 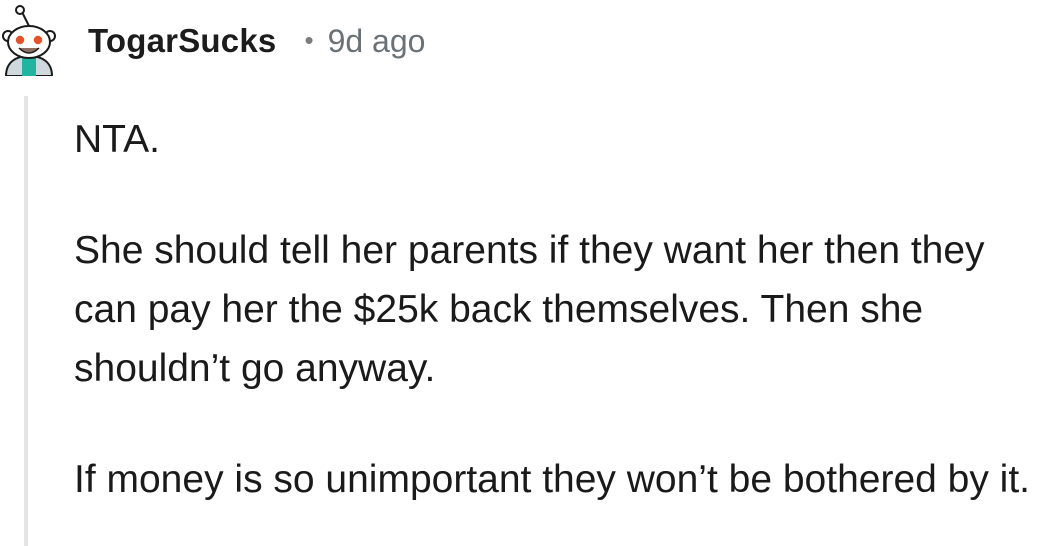 I want to click on username-link: TogarSucks, so click(x=182, y=41).